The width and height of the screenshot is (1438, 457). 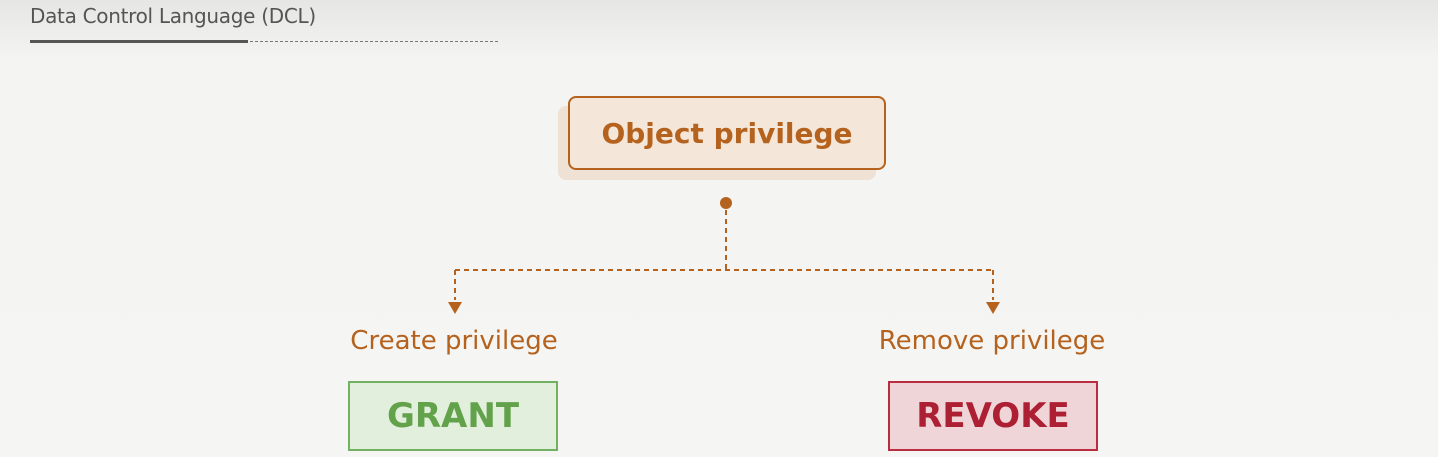 I want to click on arrow-left-icon, so click(x=455, y=308).